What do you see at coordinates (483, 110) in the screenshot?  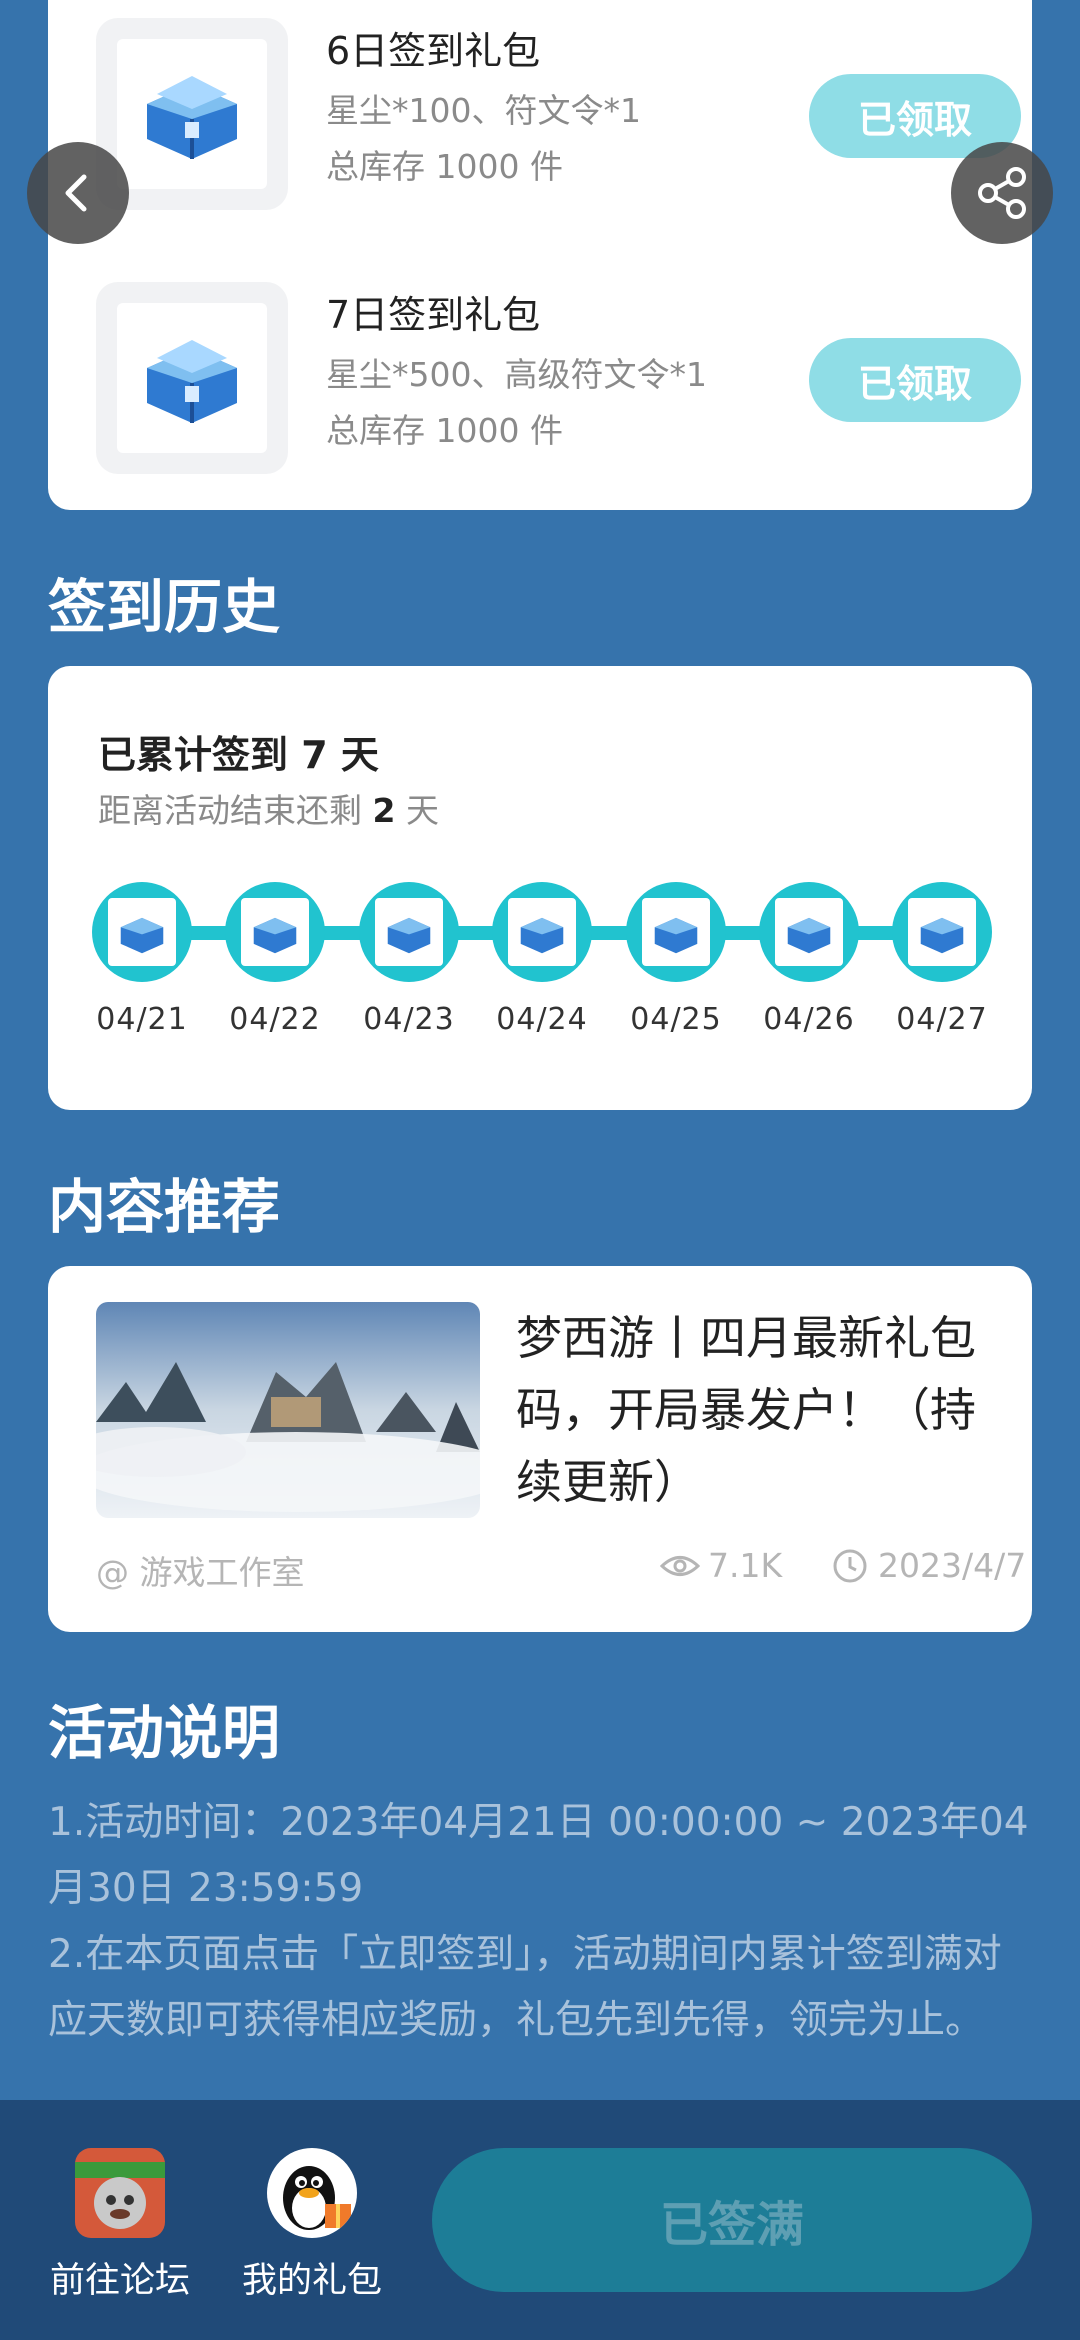 I see `gift-description: 星尘*100、符文令*1` at bounding box center [483, 110].